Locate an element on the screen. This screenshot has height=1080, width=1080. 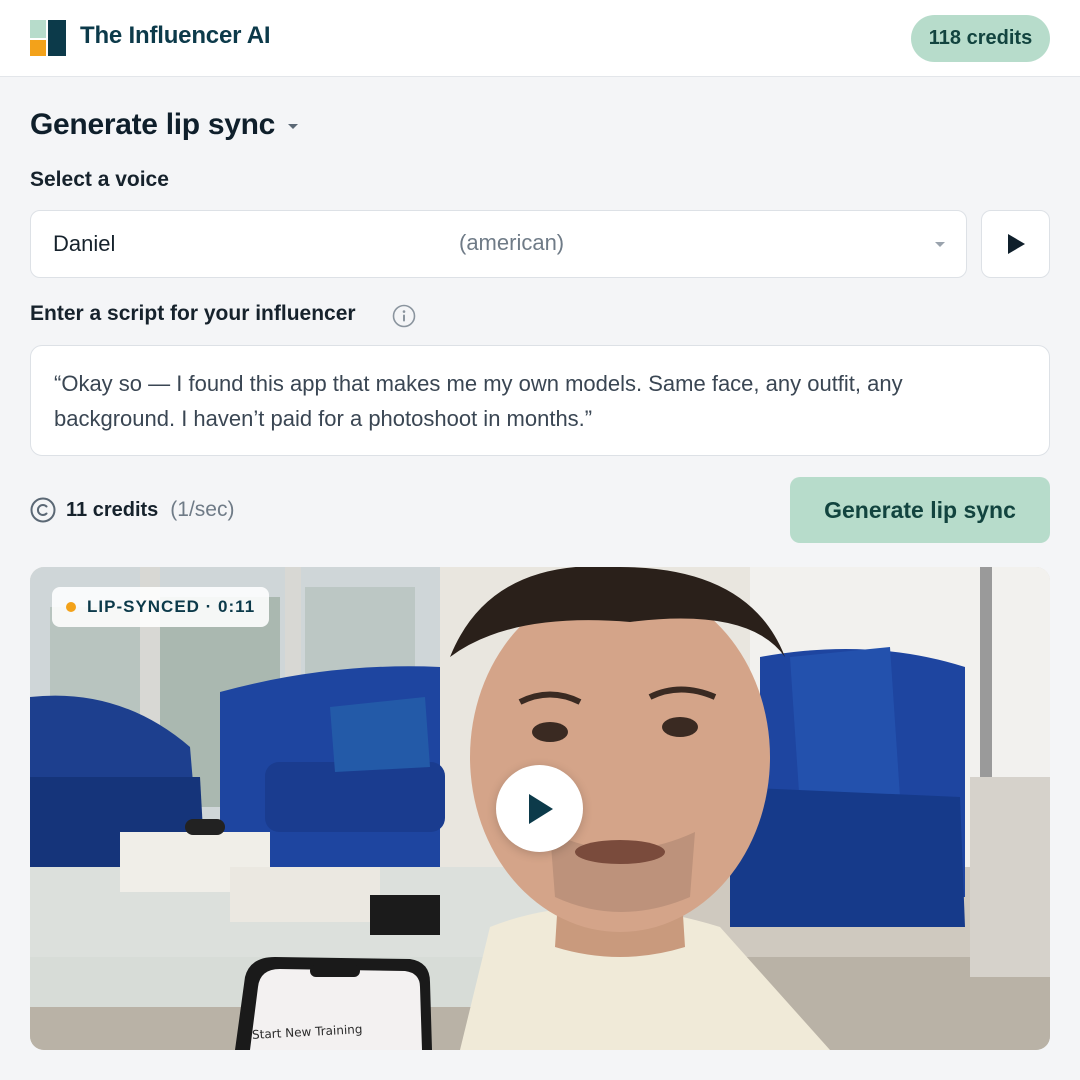
voice-name: Daniel is located at coordinates (84, 243).